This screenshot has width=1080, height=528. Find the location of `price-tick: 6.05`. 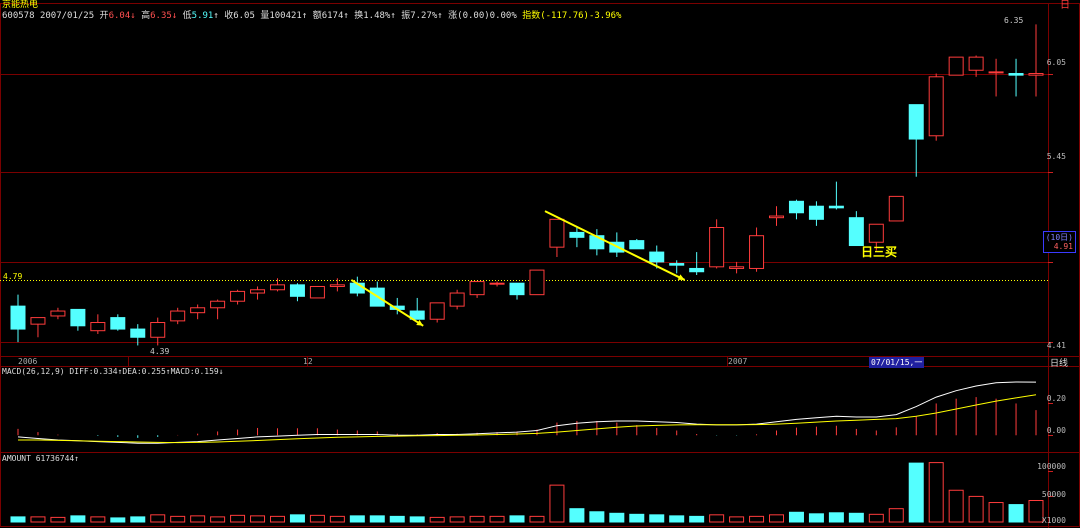

price-tick: 6.05 is located at coordinates (1056, 62).